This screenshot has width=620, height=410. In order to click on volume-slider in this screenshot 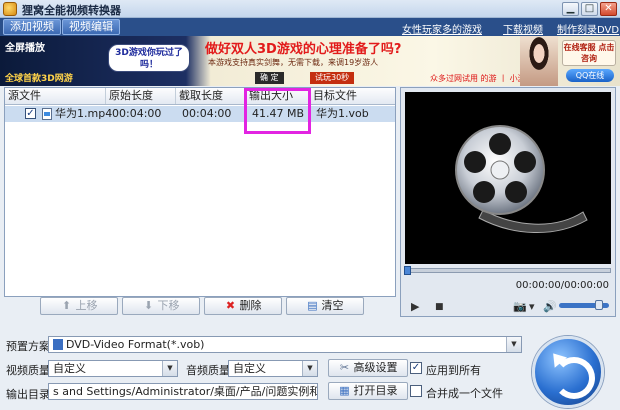, I will do `click(584, 305)`.